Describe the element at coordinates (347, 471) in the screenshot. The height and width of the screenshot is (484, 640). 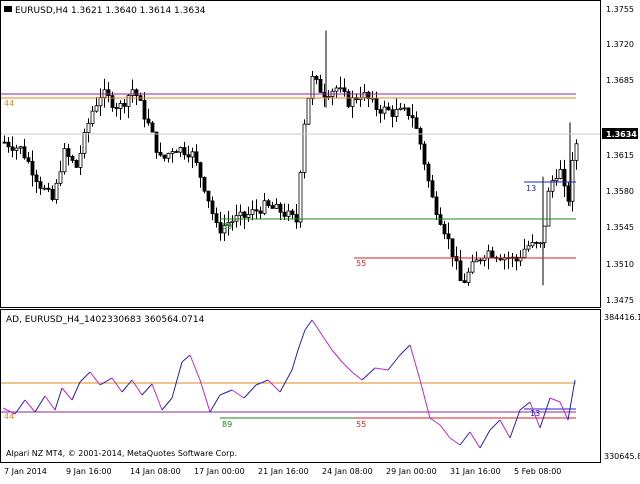
I see `time-tick: 24 Jan 08:00` at that location.